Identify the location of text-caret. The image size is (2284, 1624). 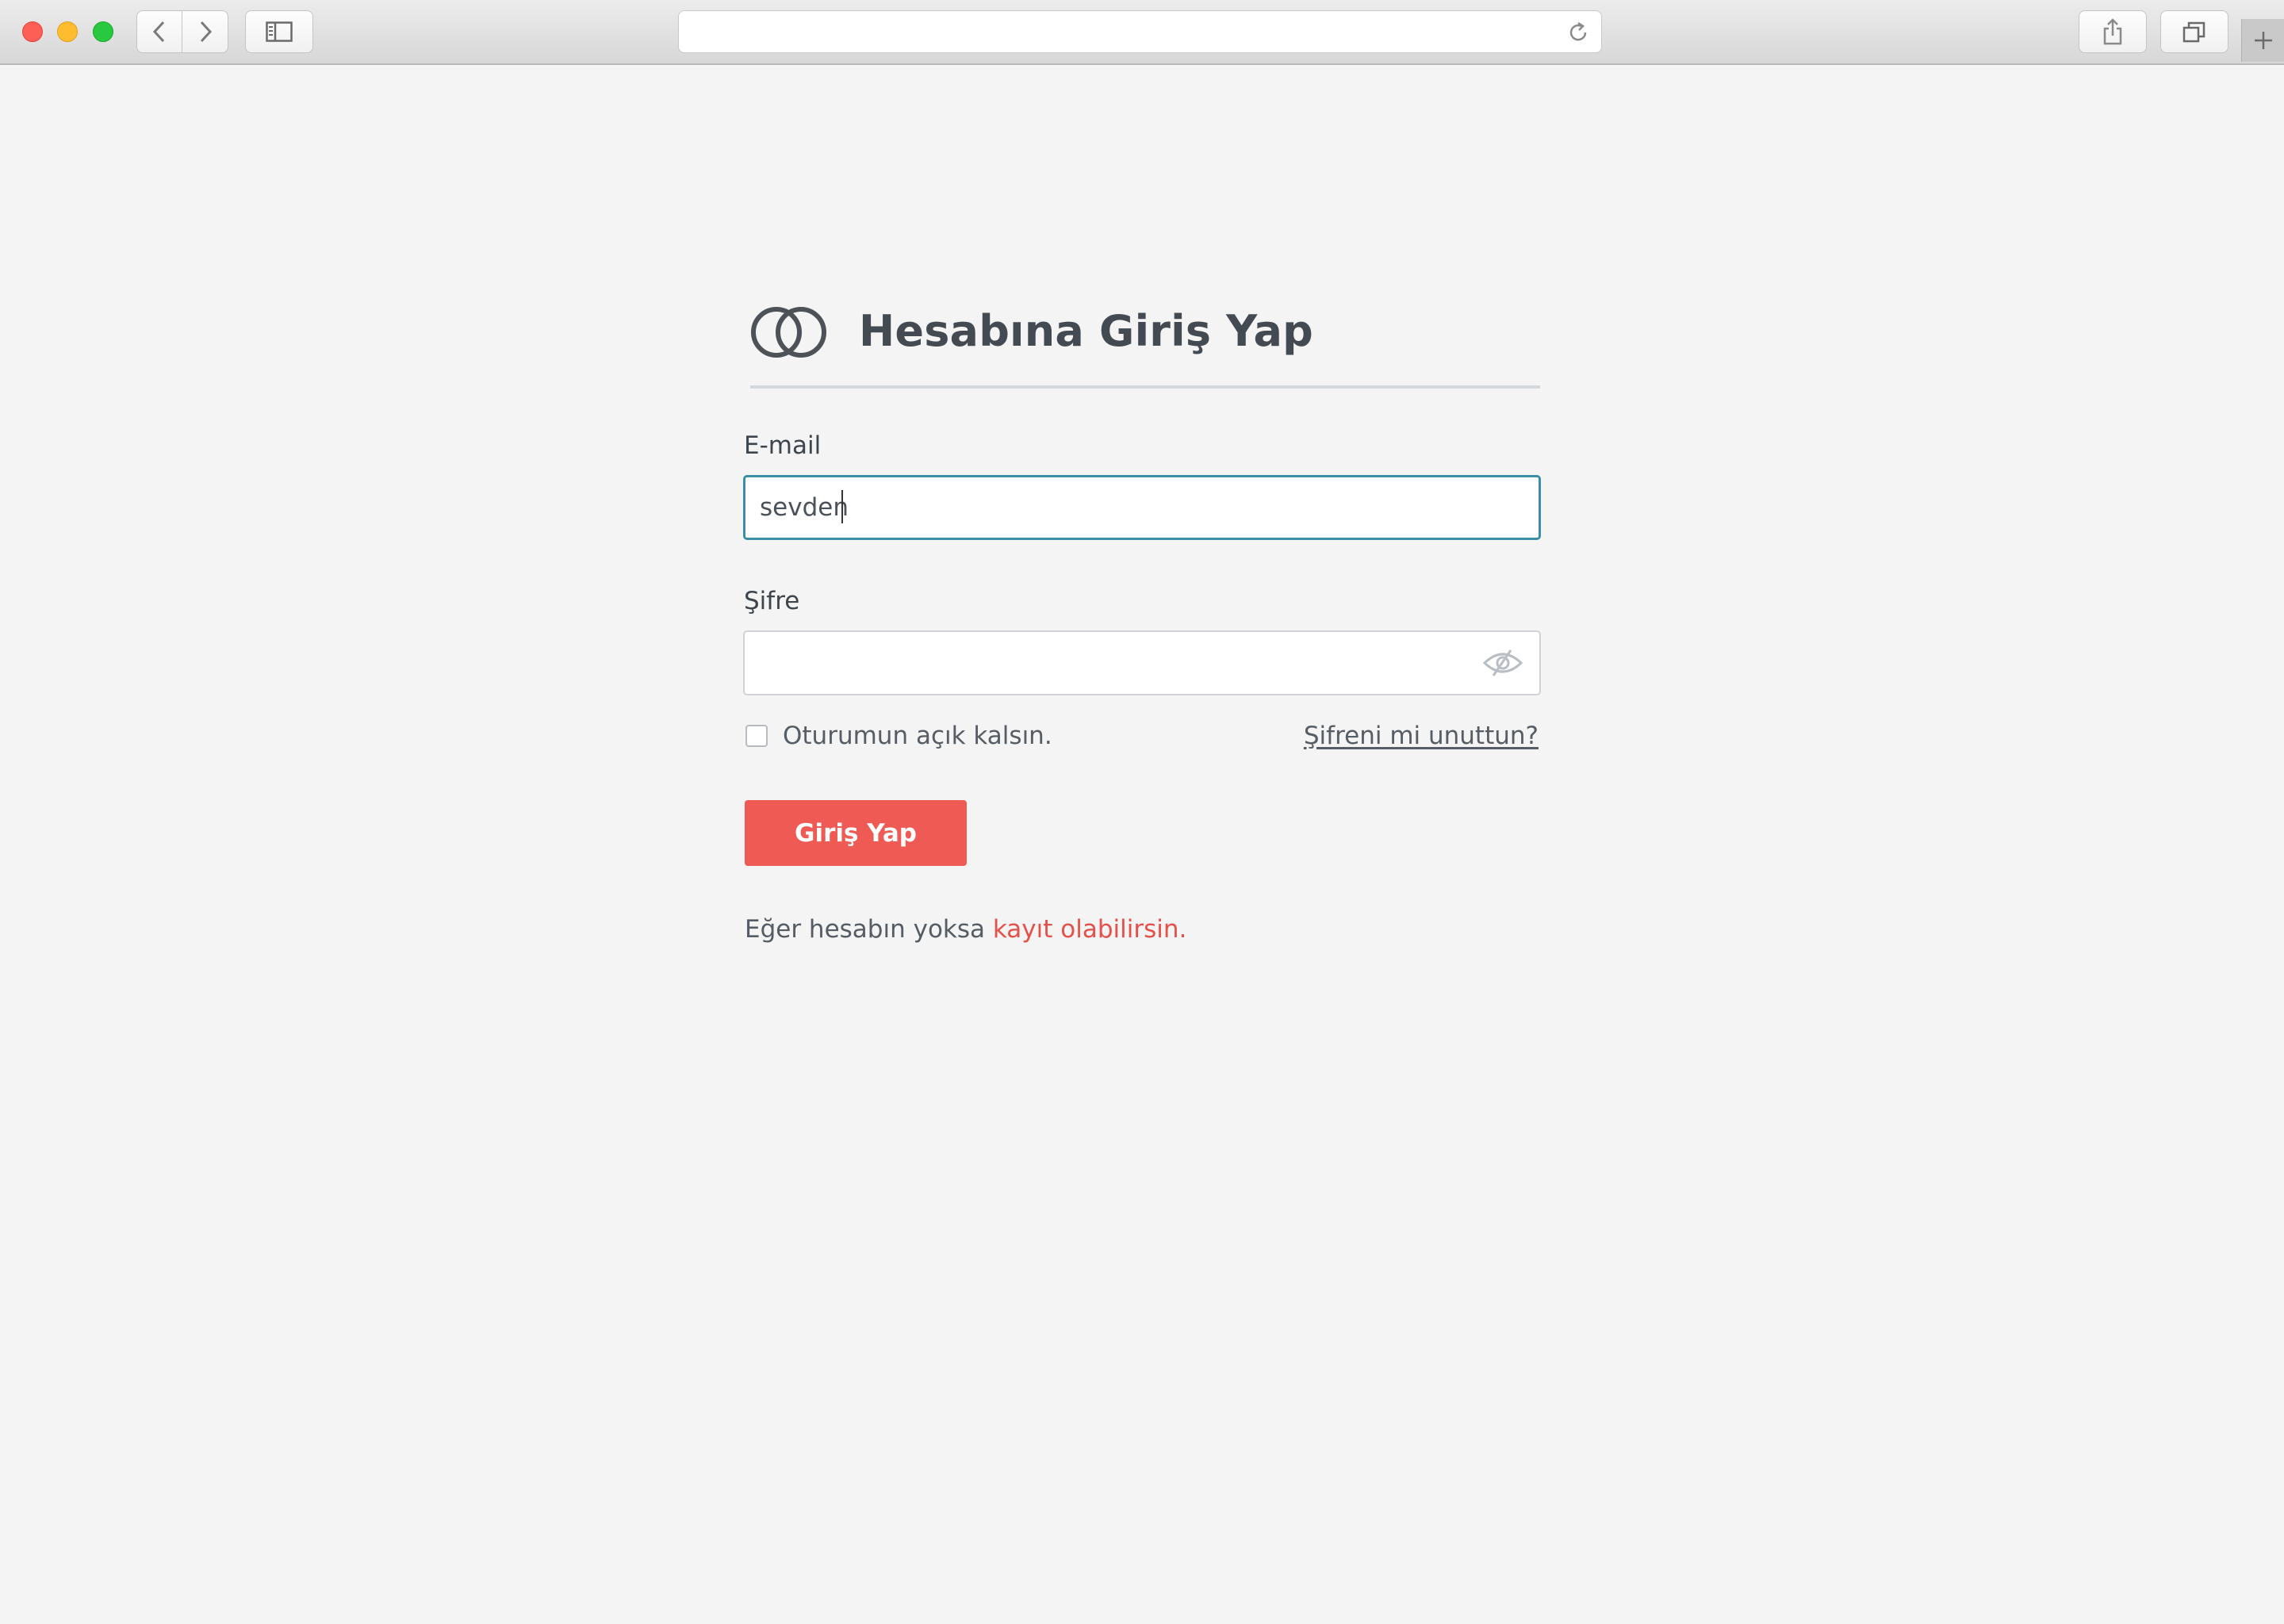
(842, 506).